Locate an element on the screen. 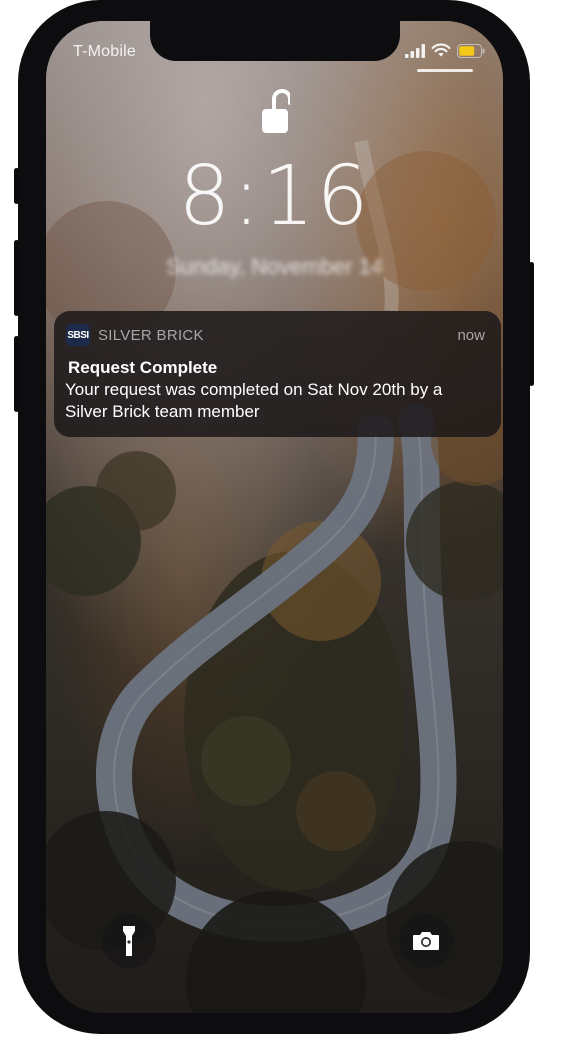 This screenshot has height=1039, width=563. power-button is located at coordinates (531, 324).